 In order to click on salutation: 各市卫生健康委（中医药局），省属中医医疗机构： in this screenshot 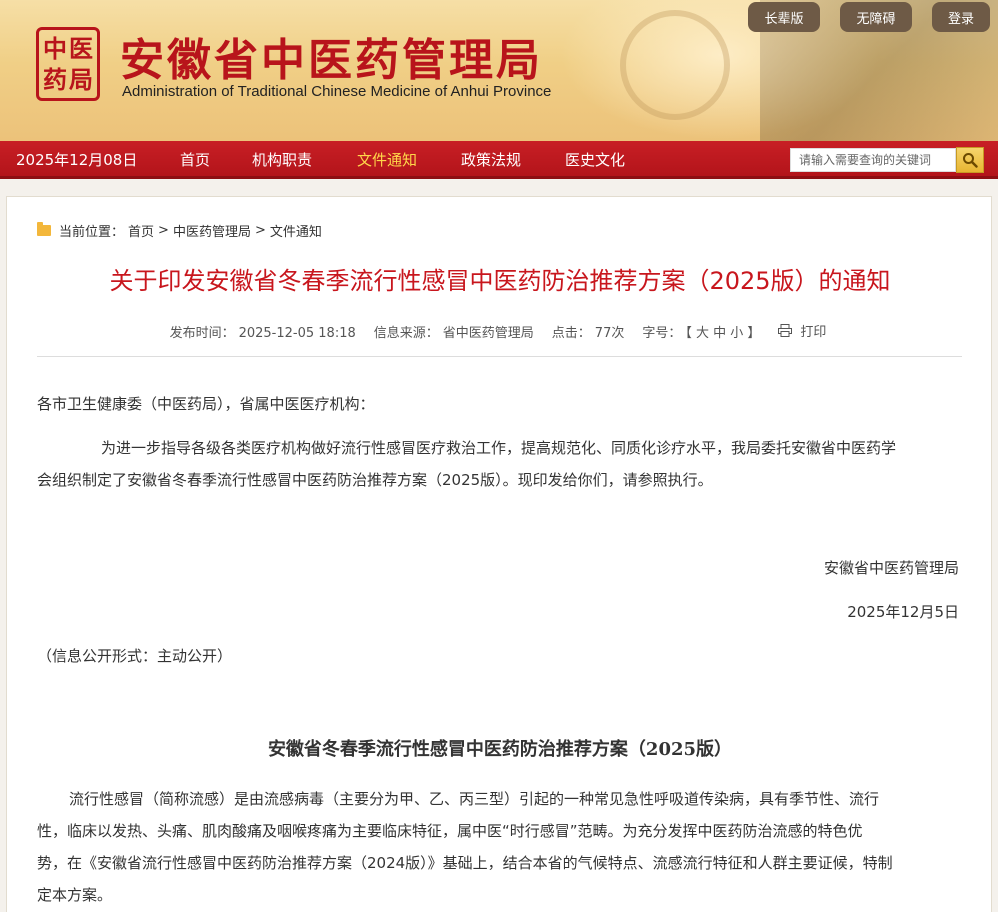, I will do `click(206, 404)`.